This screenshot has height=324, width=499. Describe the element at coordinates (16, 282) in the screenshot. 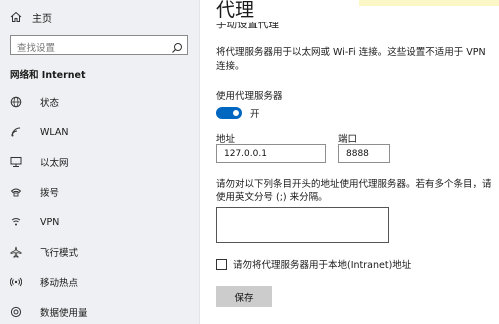

I see `hotspot-icon` at that location.